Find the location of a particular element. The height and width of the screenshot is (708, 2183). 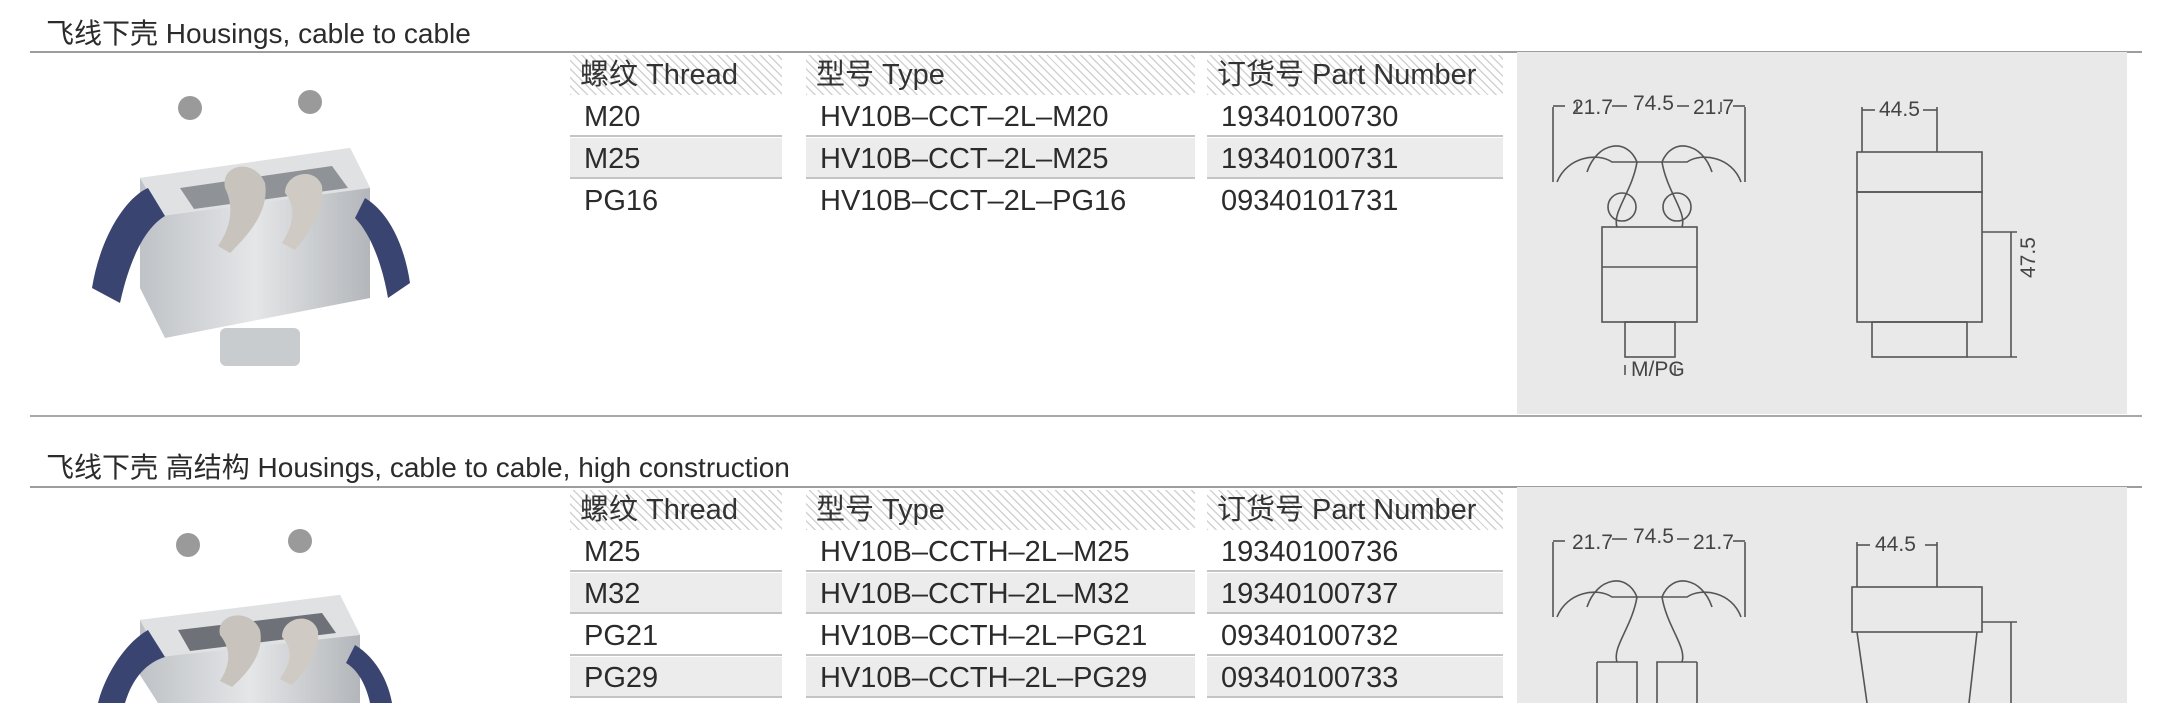

table-row-thread: PG21 is located at coordinates (676, 635).